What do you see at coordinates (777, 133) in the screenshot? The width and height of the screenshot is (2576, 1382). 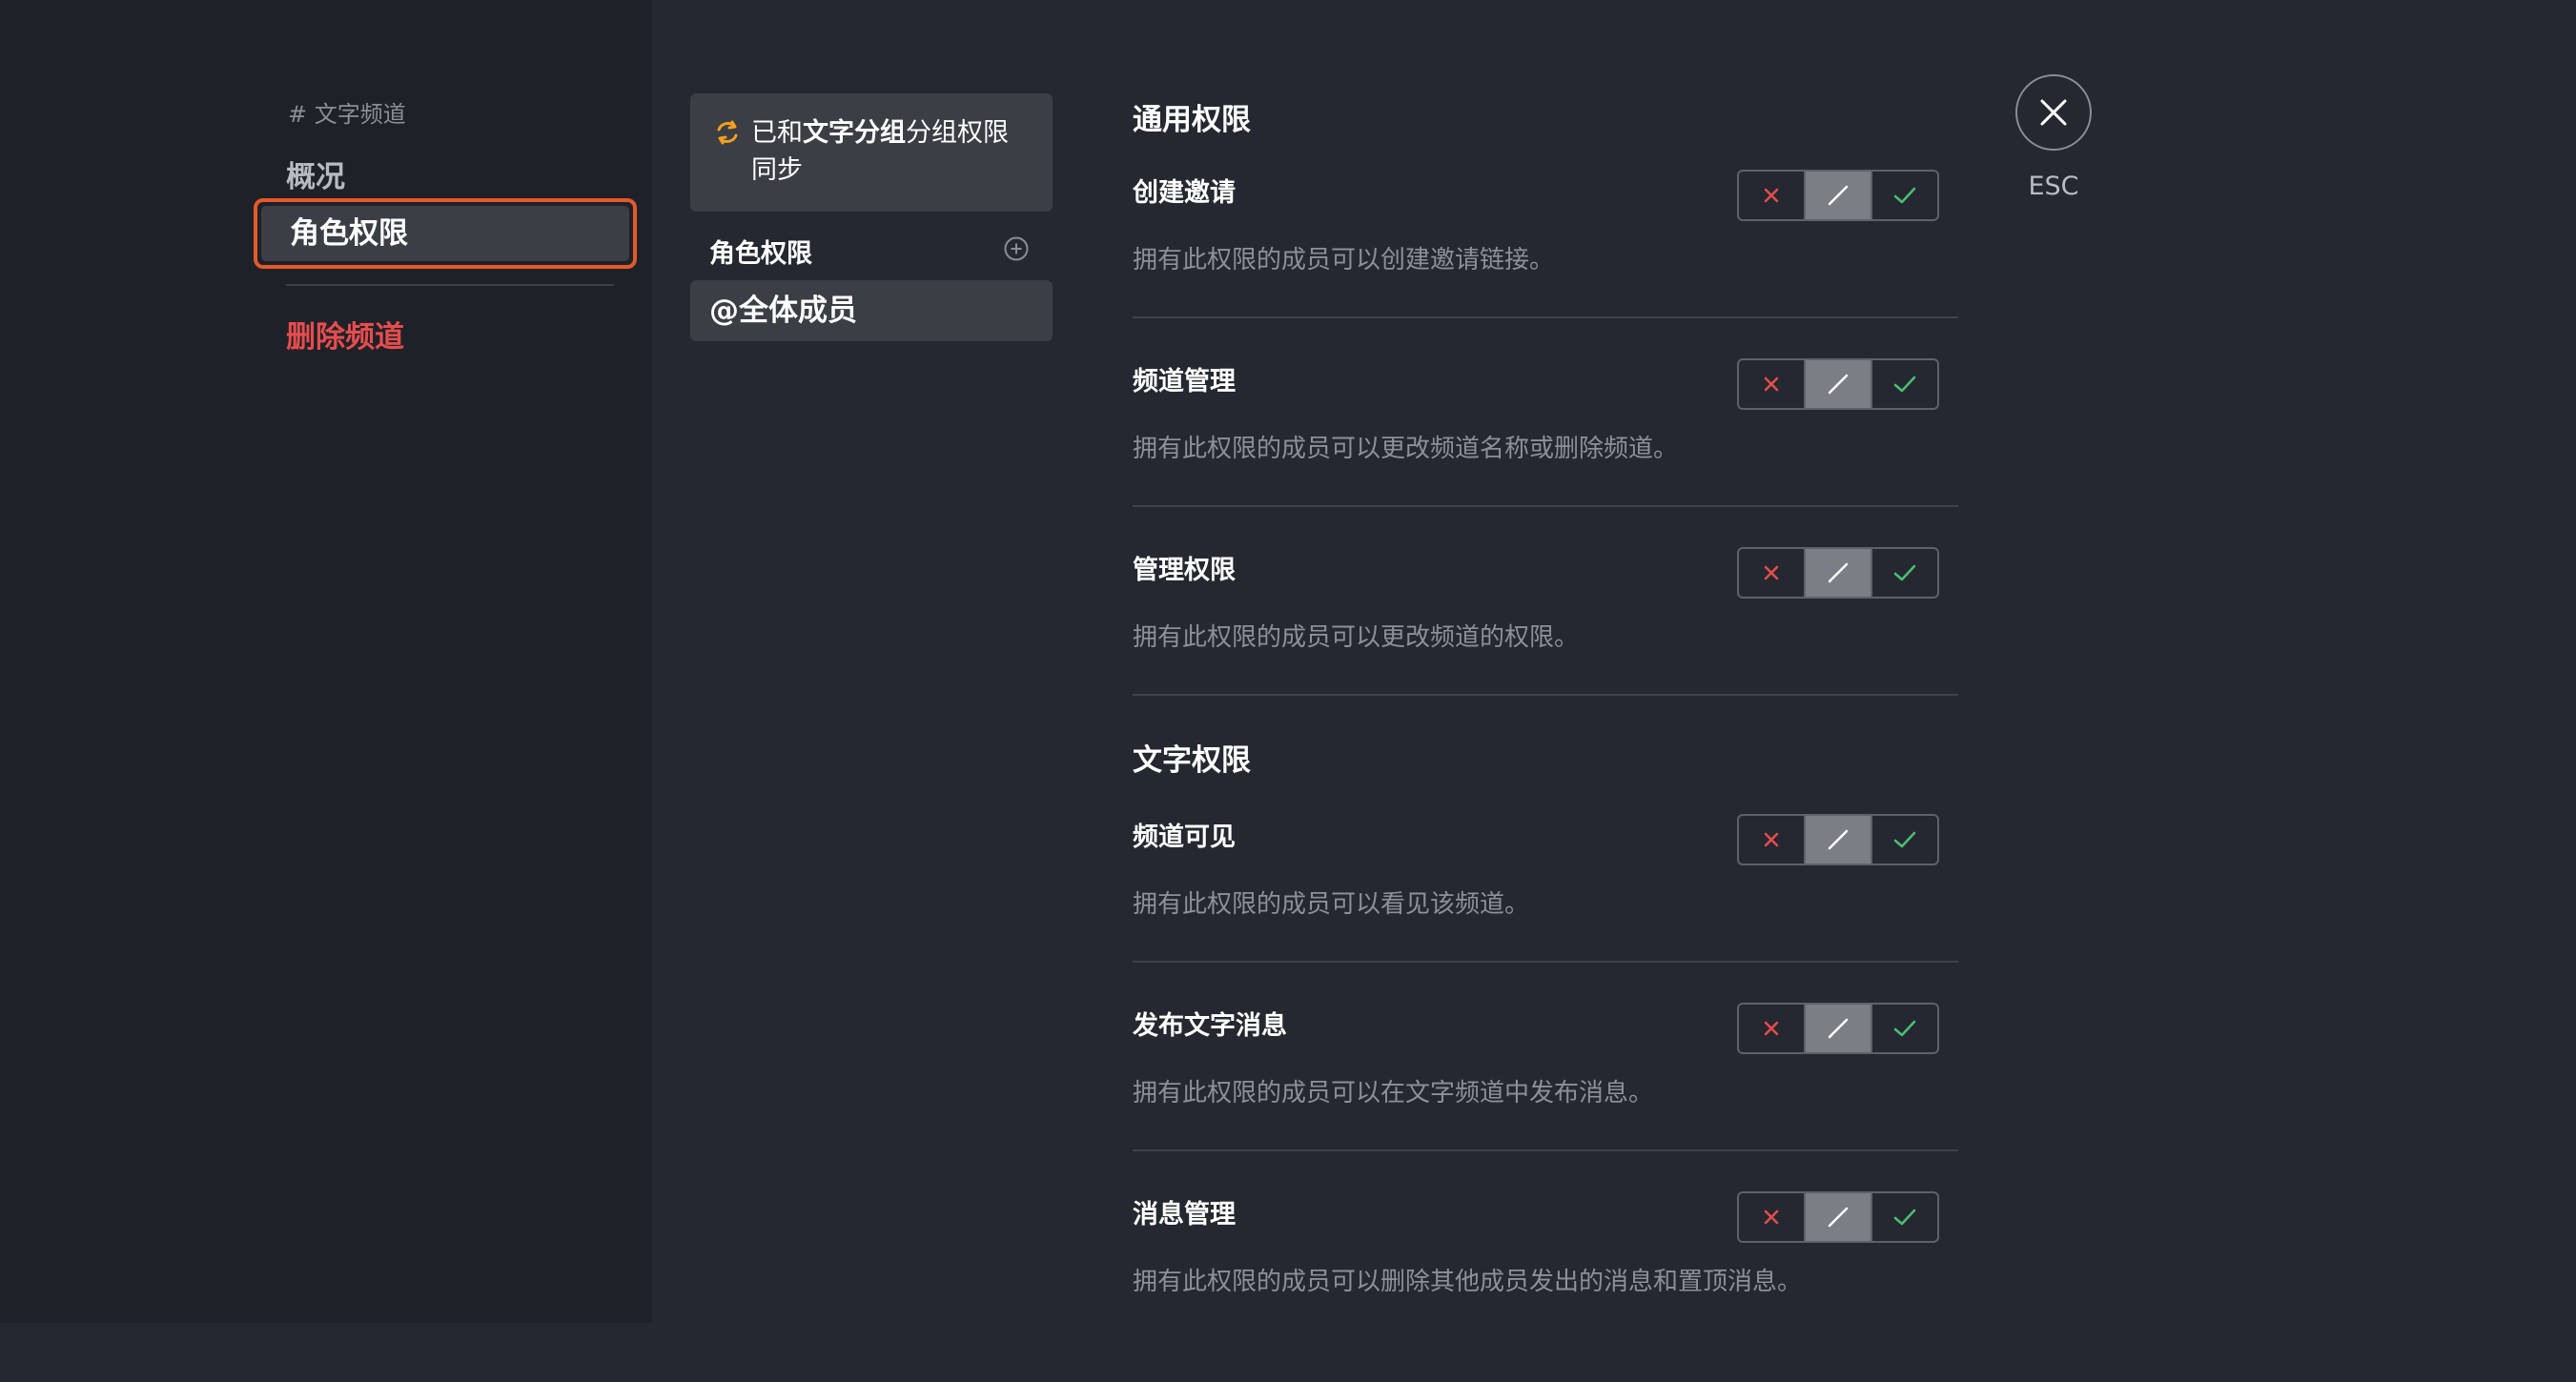 I see `sync-prefix: 已和` at bounding box center [777, 133].